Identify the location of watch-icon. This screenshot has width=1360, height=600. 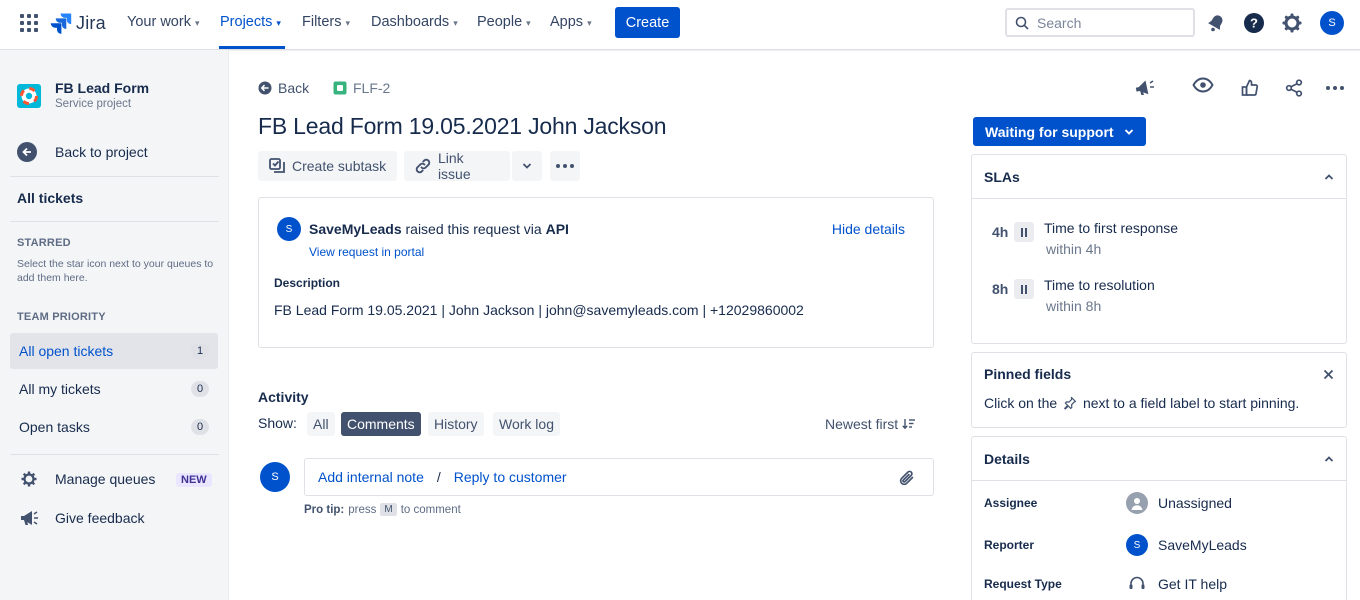
(1203, 85).